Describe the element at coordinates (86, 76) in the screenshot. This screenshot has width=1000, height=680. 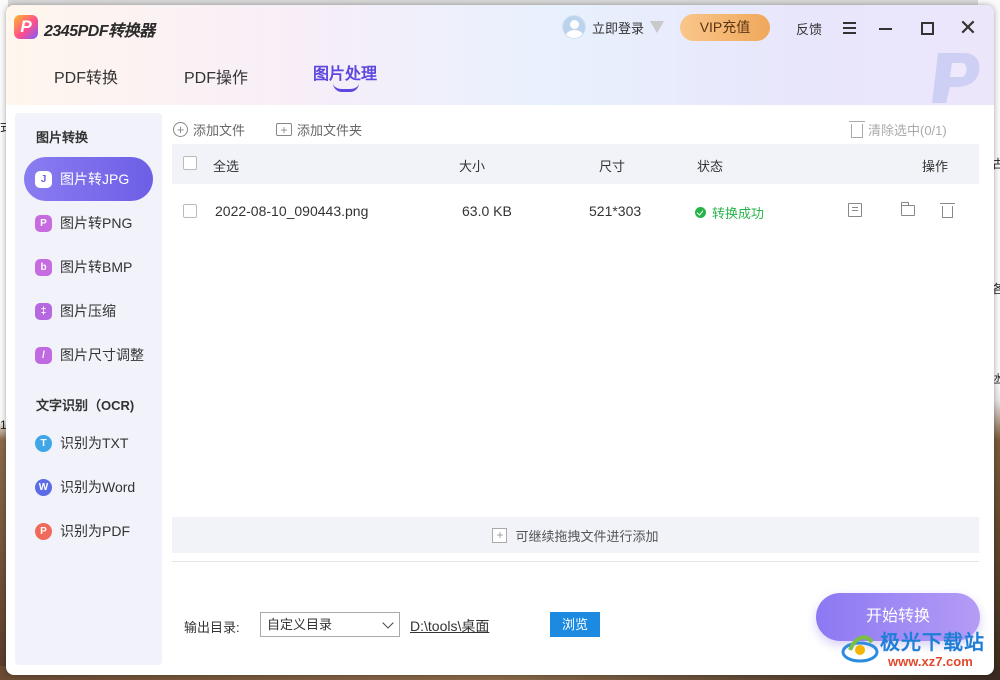
I see `tab-pdf-convert: PDF转换` at that location.